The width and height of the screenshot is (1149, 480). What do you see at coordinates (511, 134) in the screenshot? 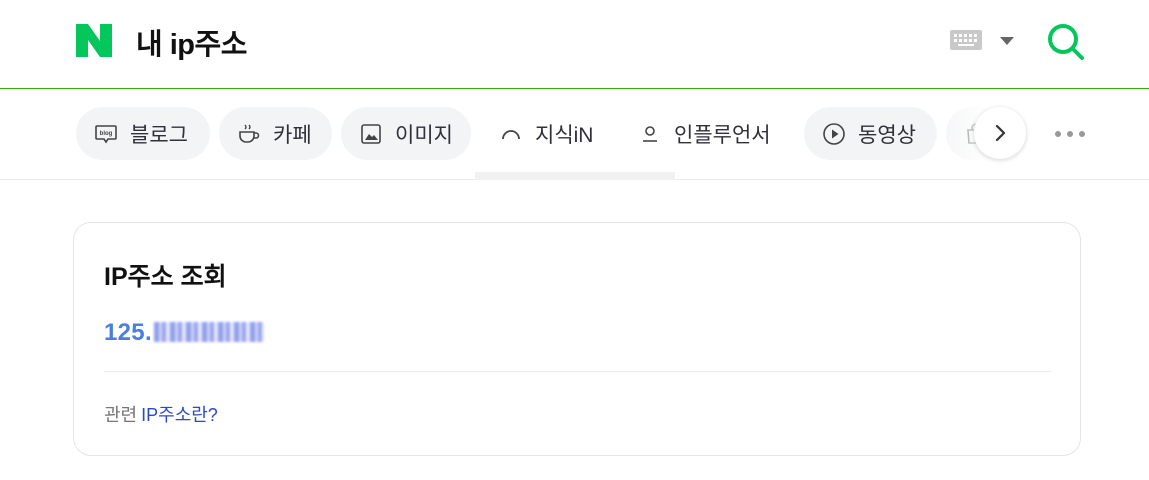
I see `kin-icon` at bounding box center [511, 134].